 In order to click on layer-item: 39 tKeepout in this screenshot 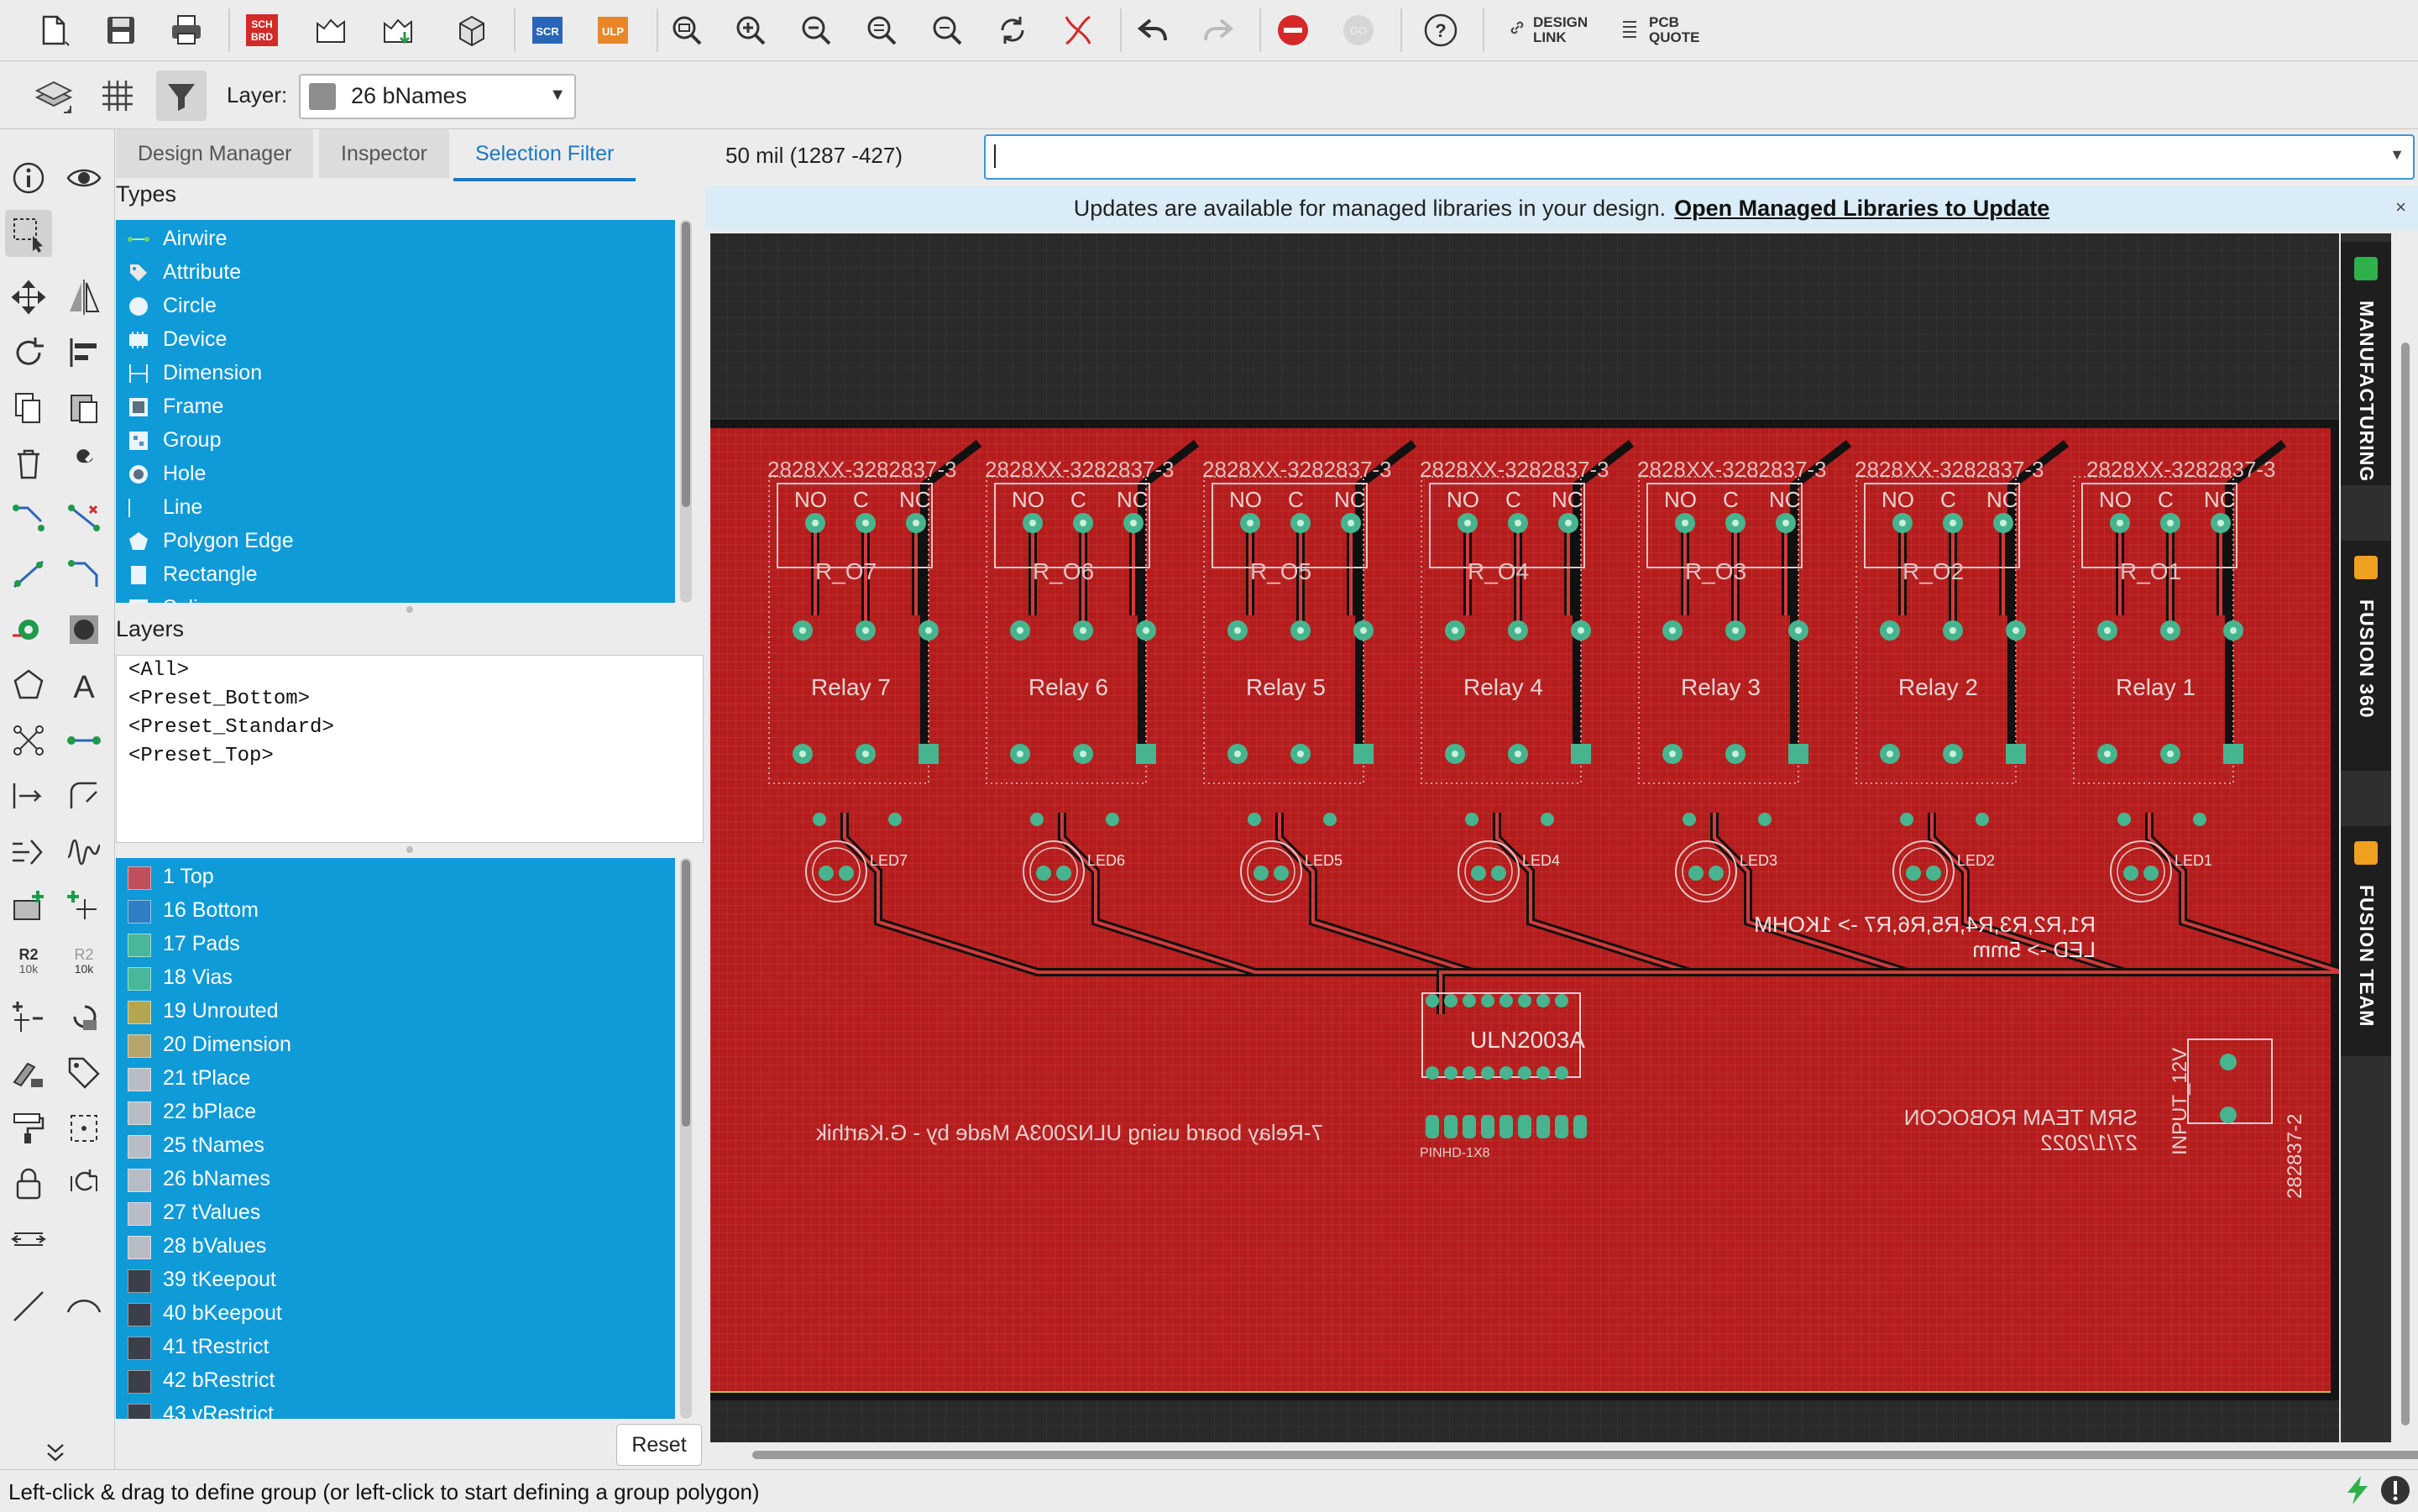, I will do `click(395, 1279)`.